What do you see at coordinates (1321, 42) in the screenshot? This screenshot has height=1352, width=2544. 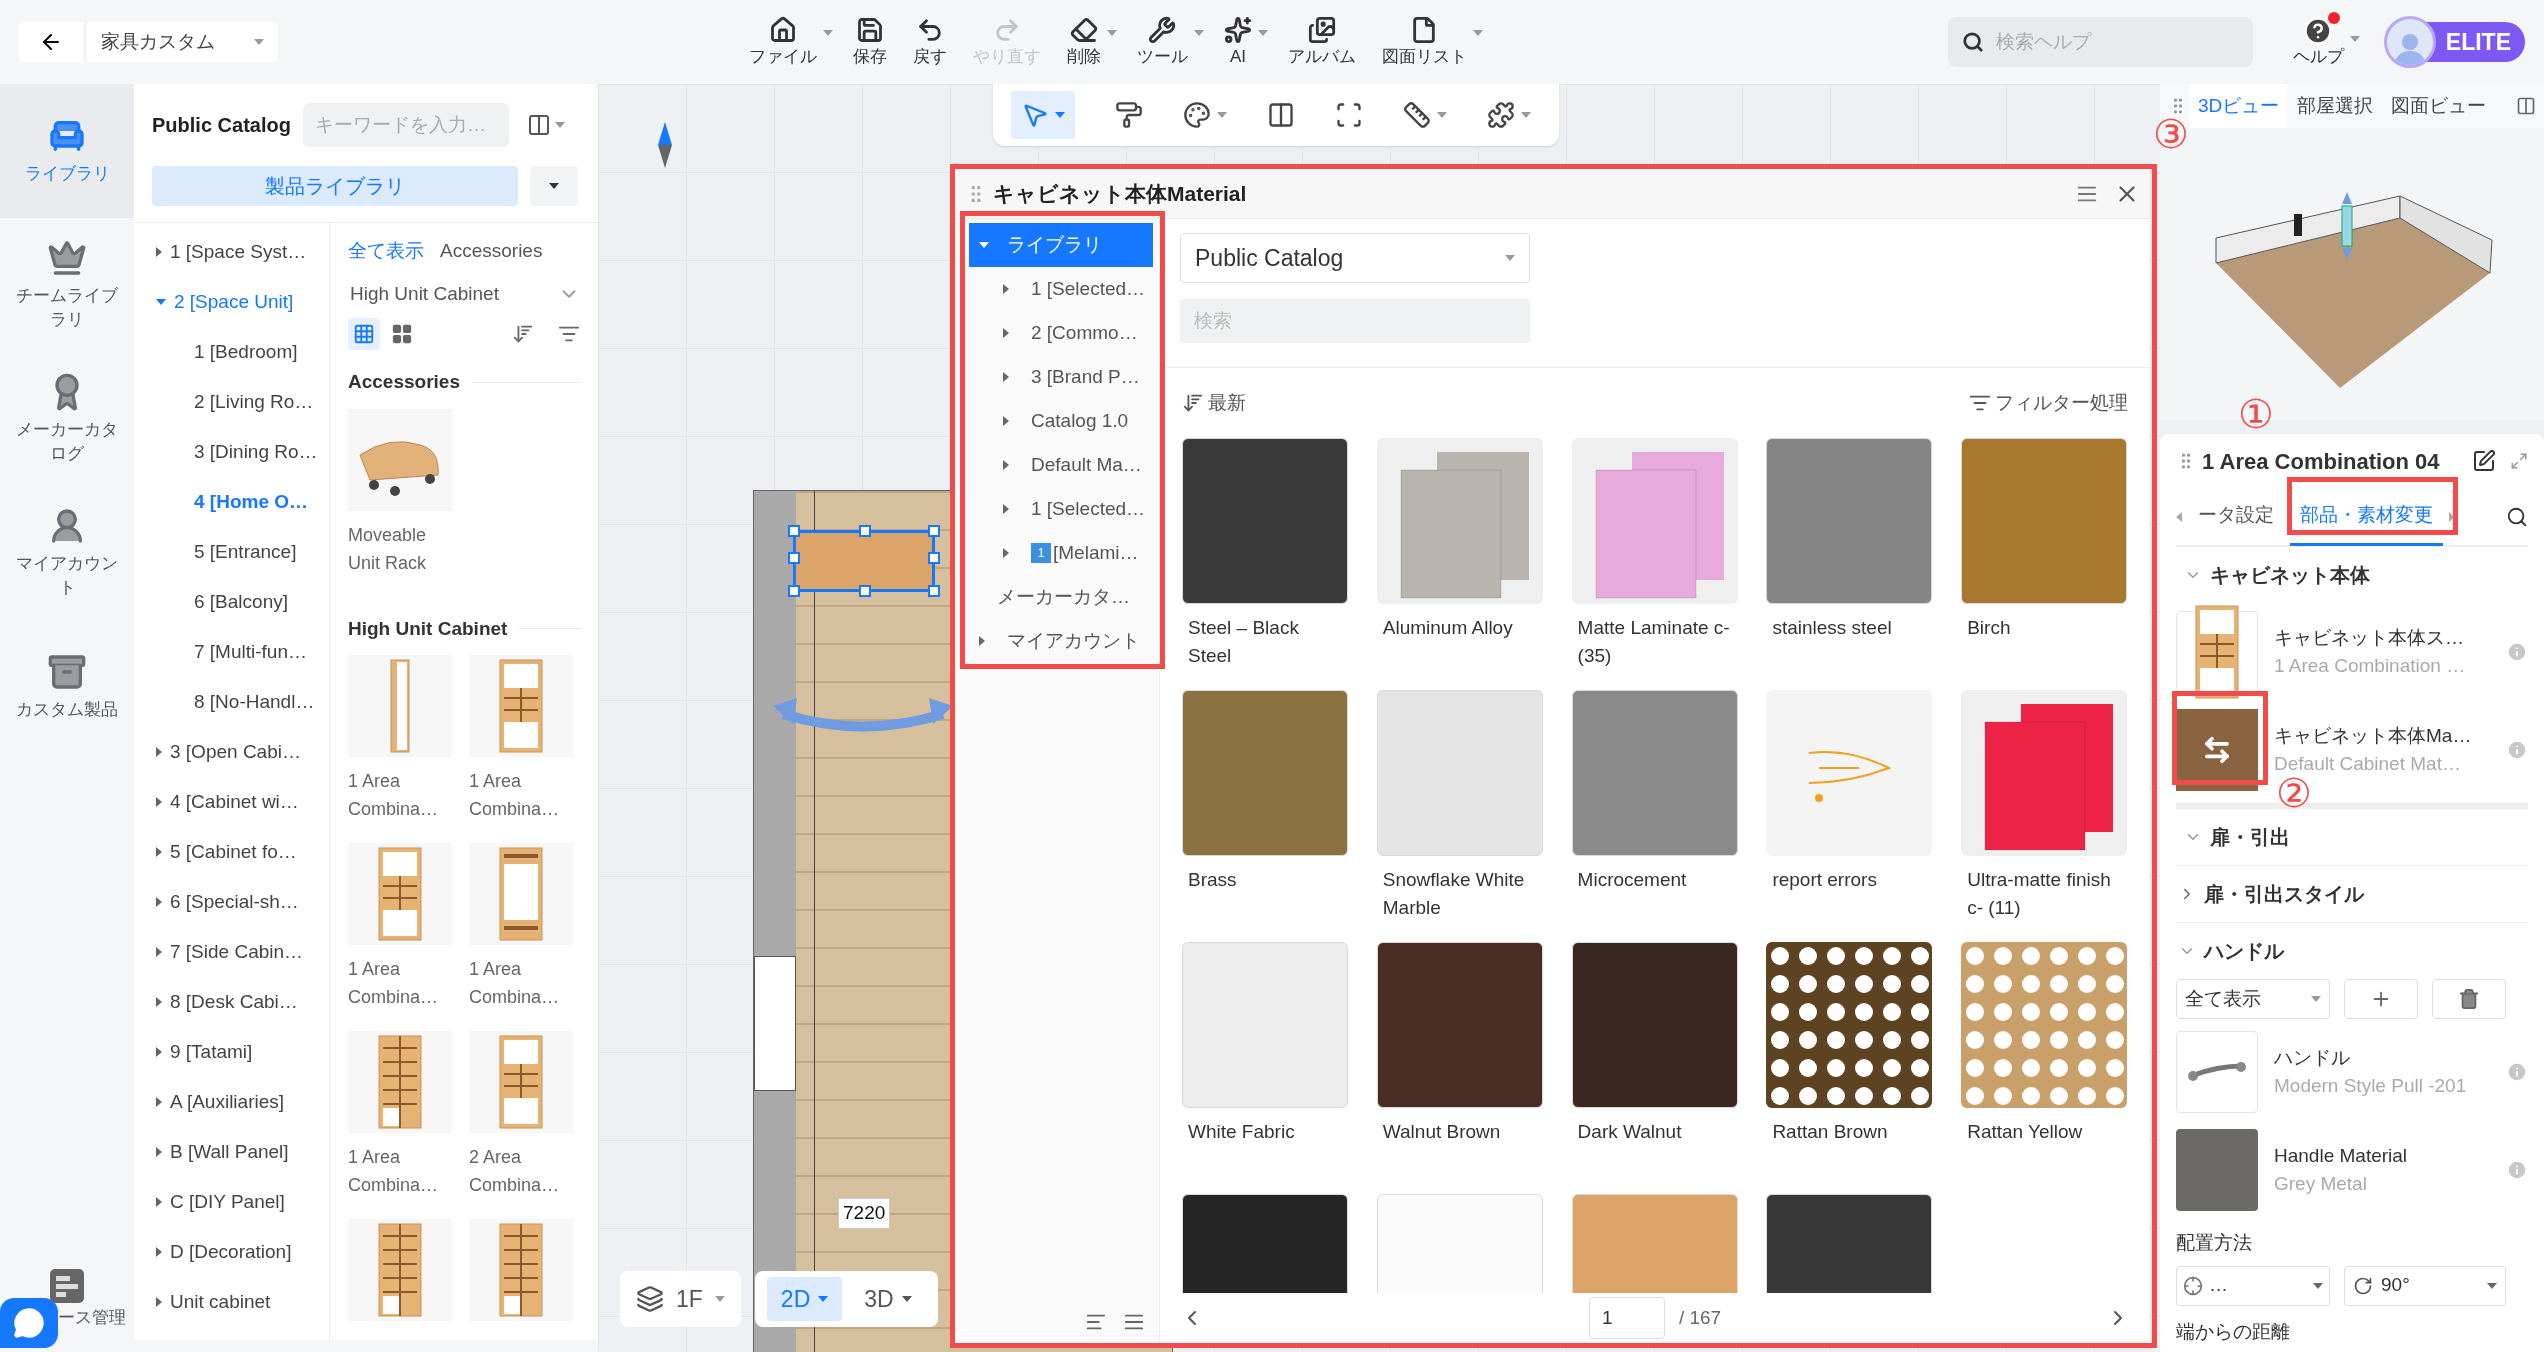 I see `toolbar-button: アルバム` at bounding box center [1321, 42].